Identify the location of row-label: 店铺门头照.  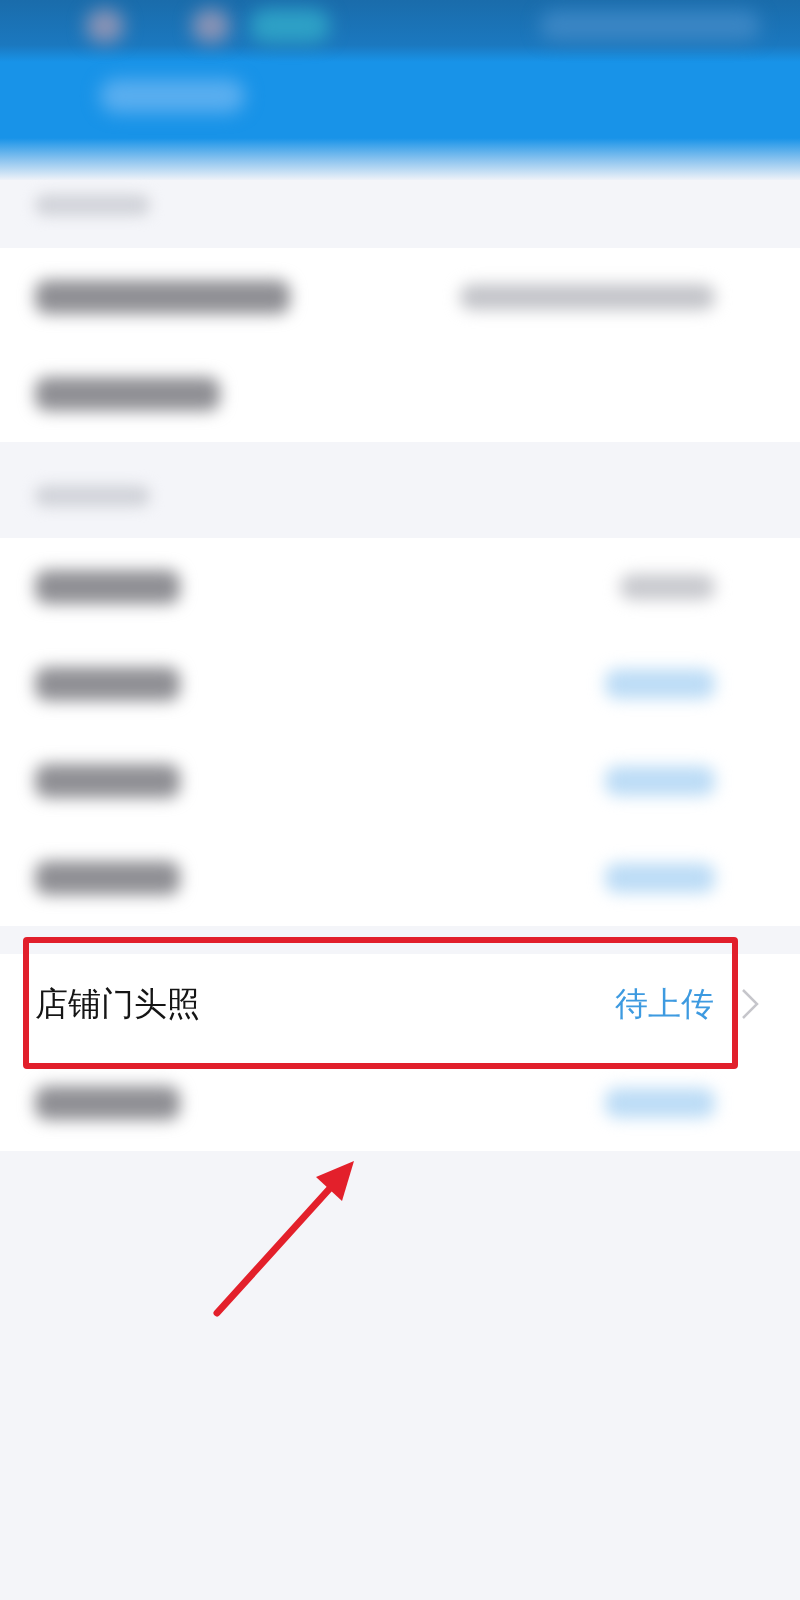
(117, 1003).